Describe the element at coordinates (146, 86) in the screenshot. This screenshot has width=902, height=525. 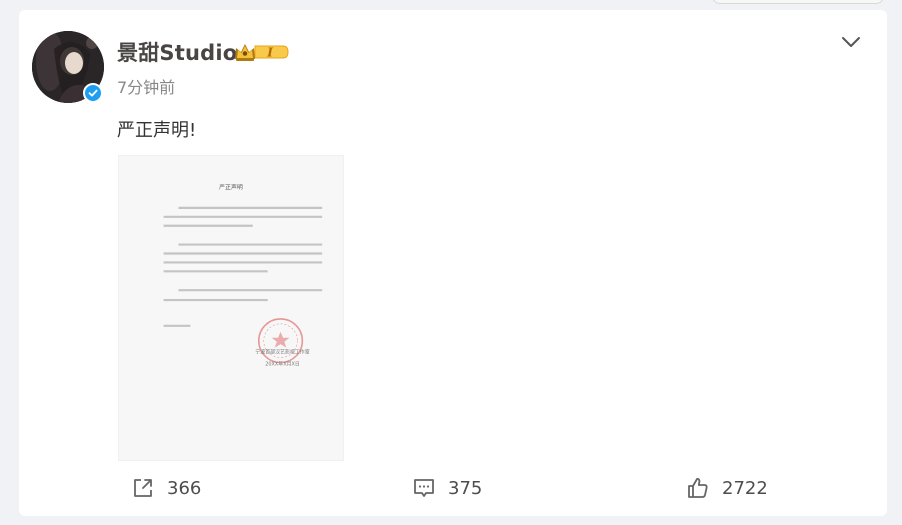
I see `post-timestamp: 7分钟前` at that location.